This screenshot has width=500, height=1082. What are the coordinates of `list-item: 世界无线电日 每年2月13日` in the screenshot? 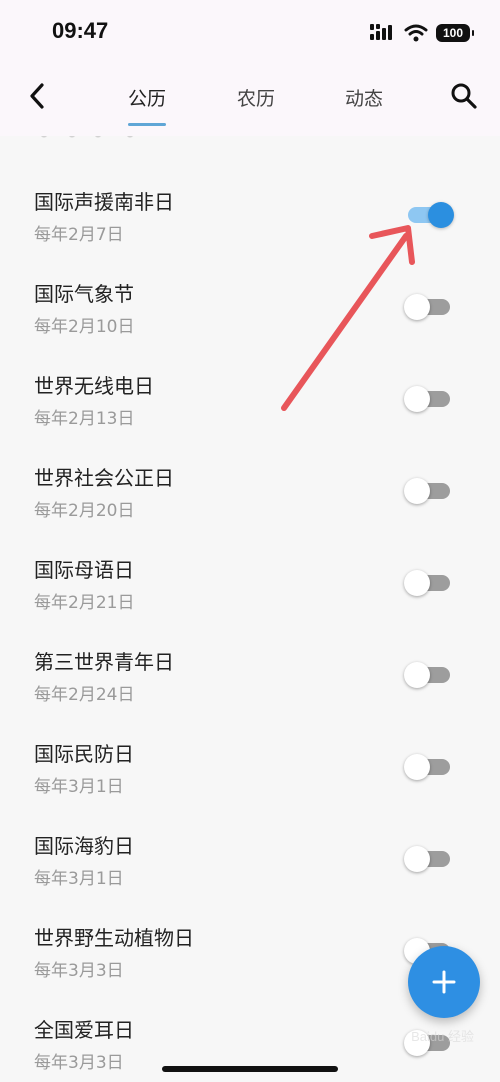 It's located at (250, 416).